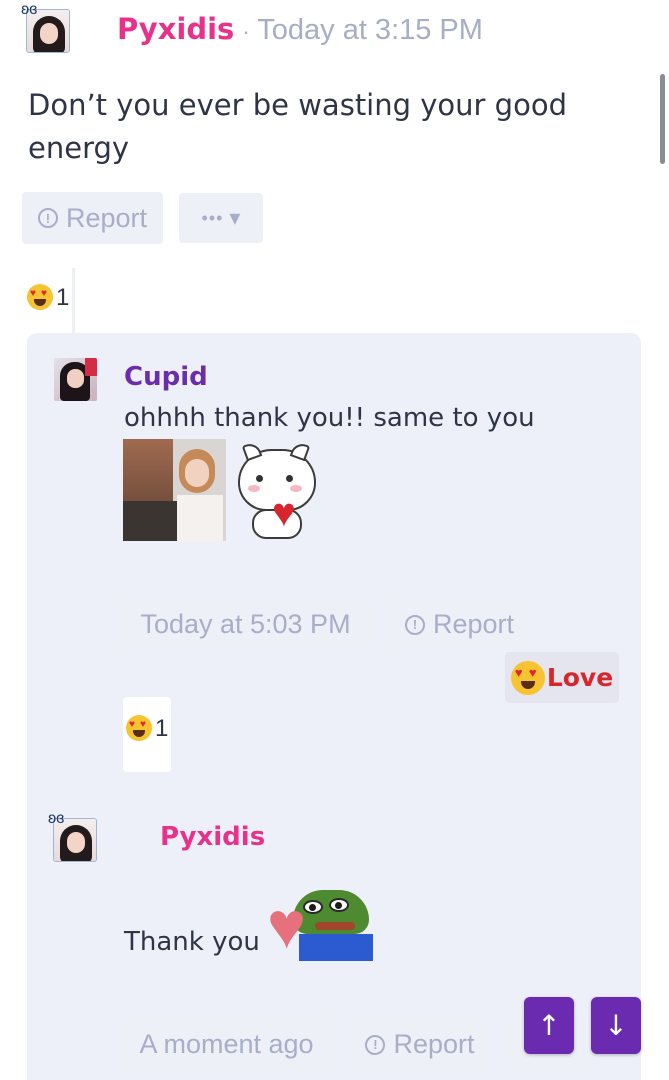 This screenshot has height=1080, width=669. I want to click on timestamp: Today at 3:15 PM, so click(370, 30).